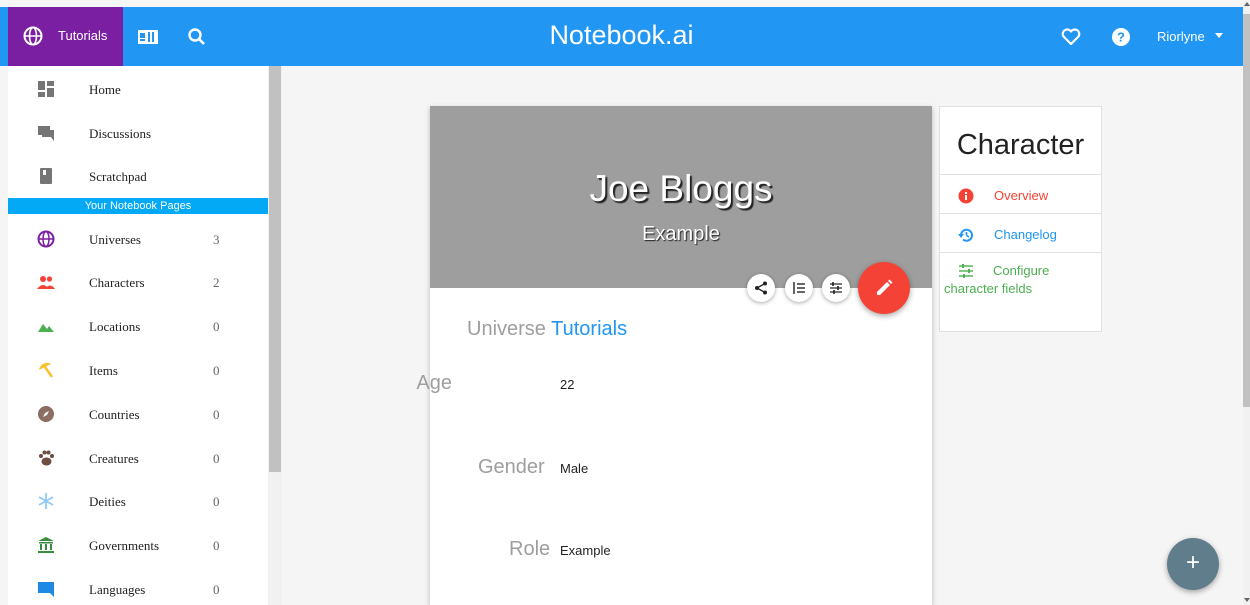 This screenshot has width=1250, height=605. I want to click on snowflake-icon, so click(46, 501).